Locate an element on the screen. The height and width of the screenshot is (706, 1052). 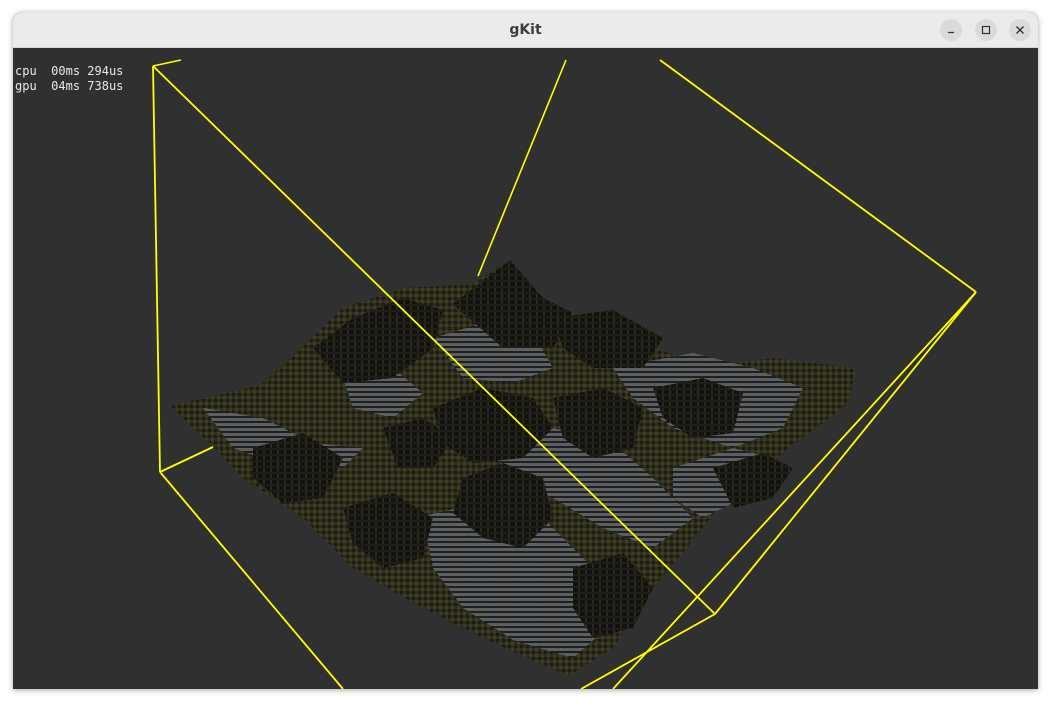
minimize-button is located at coordinates (951, 30).